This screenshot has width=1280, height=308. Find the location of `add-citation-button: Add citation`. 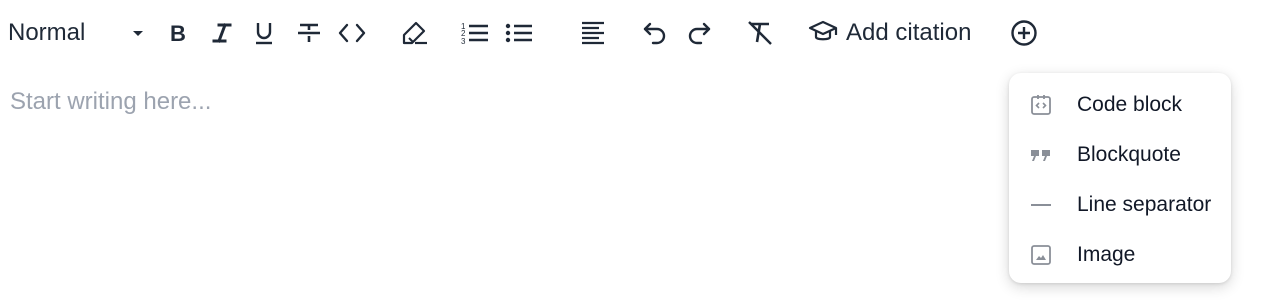

add-citation-button: Add citation is located at coordinates (889, 33).